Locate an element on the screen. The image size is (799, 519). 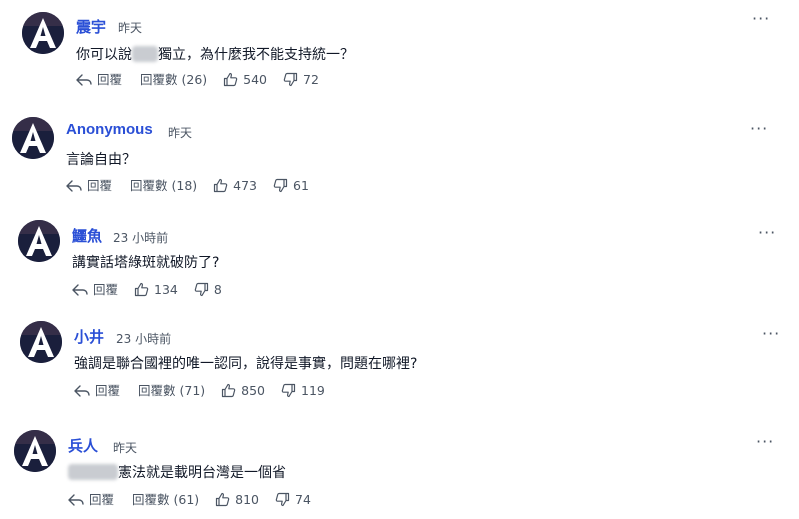
dislike-count: 8 is located at coordinates (217, 289).